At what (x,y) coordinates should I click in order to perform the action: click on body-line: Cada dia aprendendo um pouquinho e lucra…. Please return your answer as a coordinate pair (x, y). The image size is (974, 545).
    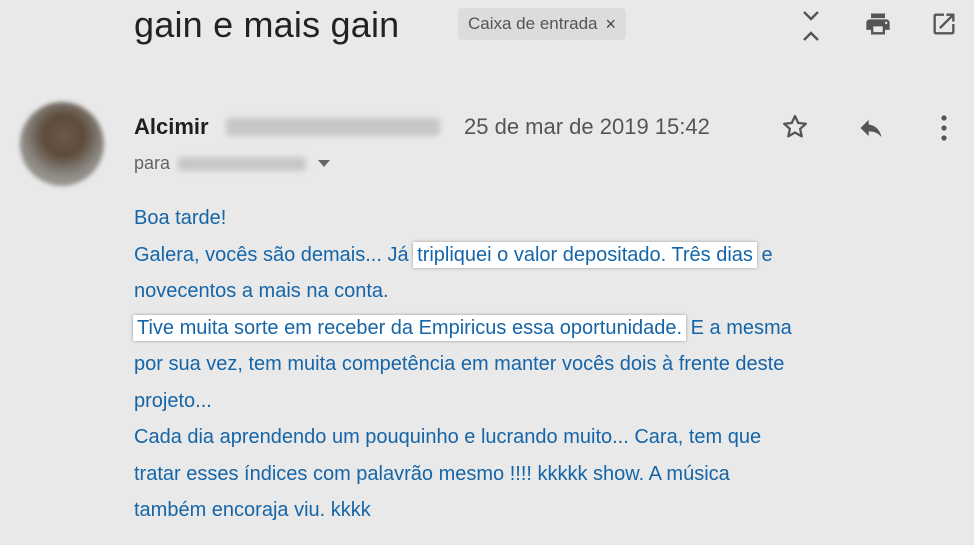
    Looking at the image, I should click on (448, 437).